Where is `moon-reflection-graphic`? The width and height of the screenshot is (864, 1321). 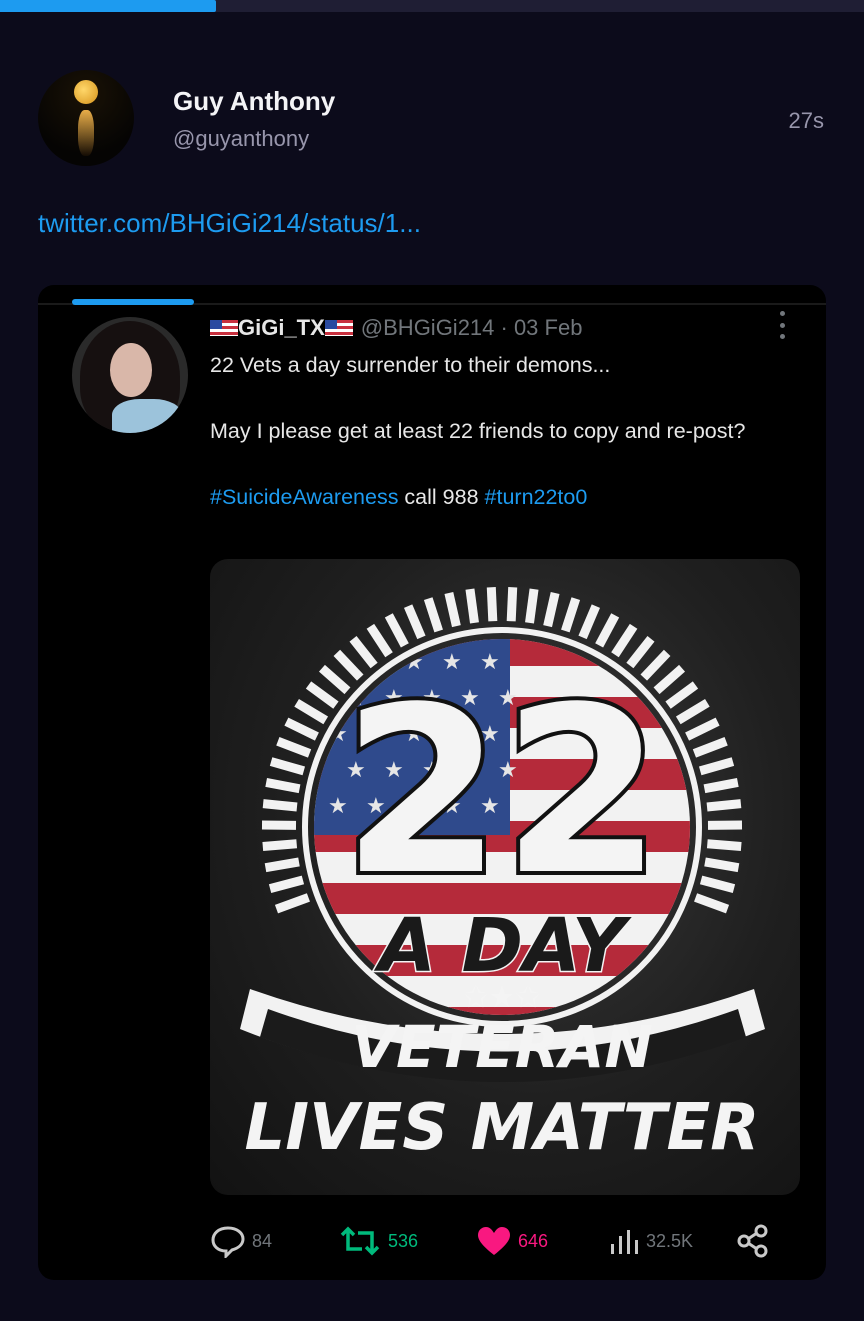 moon-reflection-graphic is located at coordinates (86, 133).